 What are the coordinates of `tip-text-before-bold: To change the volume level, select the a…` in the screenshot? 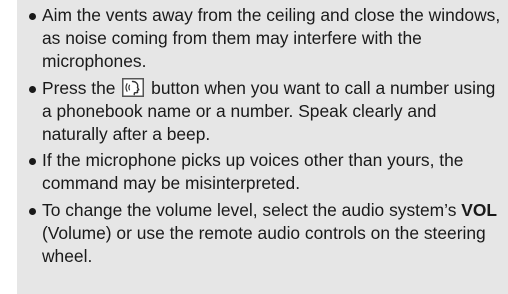 It's located at (249, 209).